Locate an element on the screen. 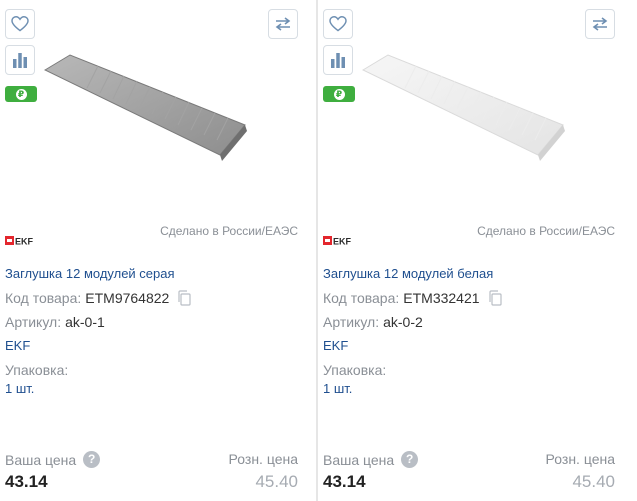 Image resolution: width=637 pixels, height=501 pixels. article-row: Артикул: ak-0-2 is located at coordinates (373, 322).